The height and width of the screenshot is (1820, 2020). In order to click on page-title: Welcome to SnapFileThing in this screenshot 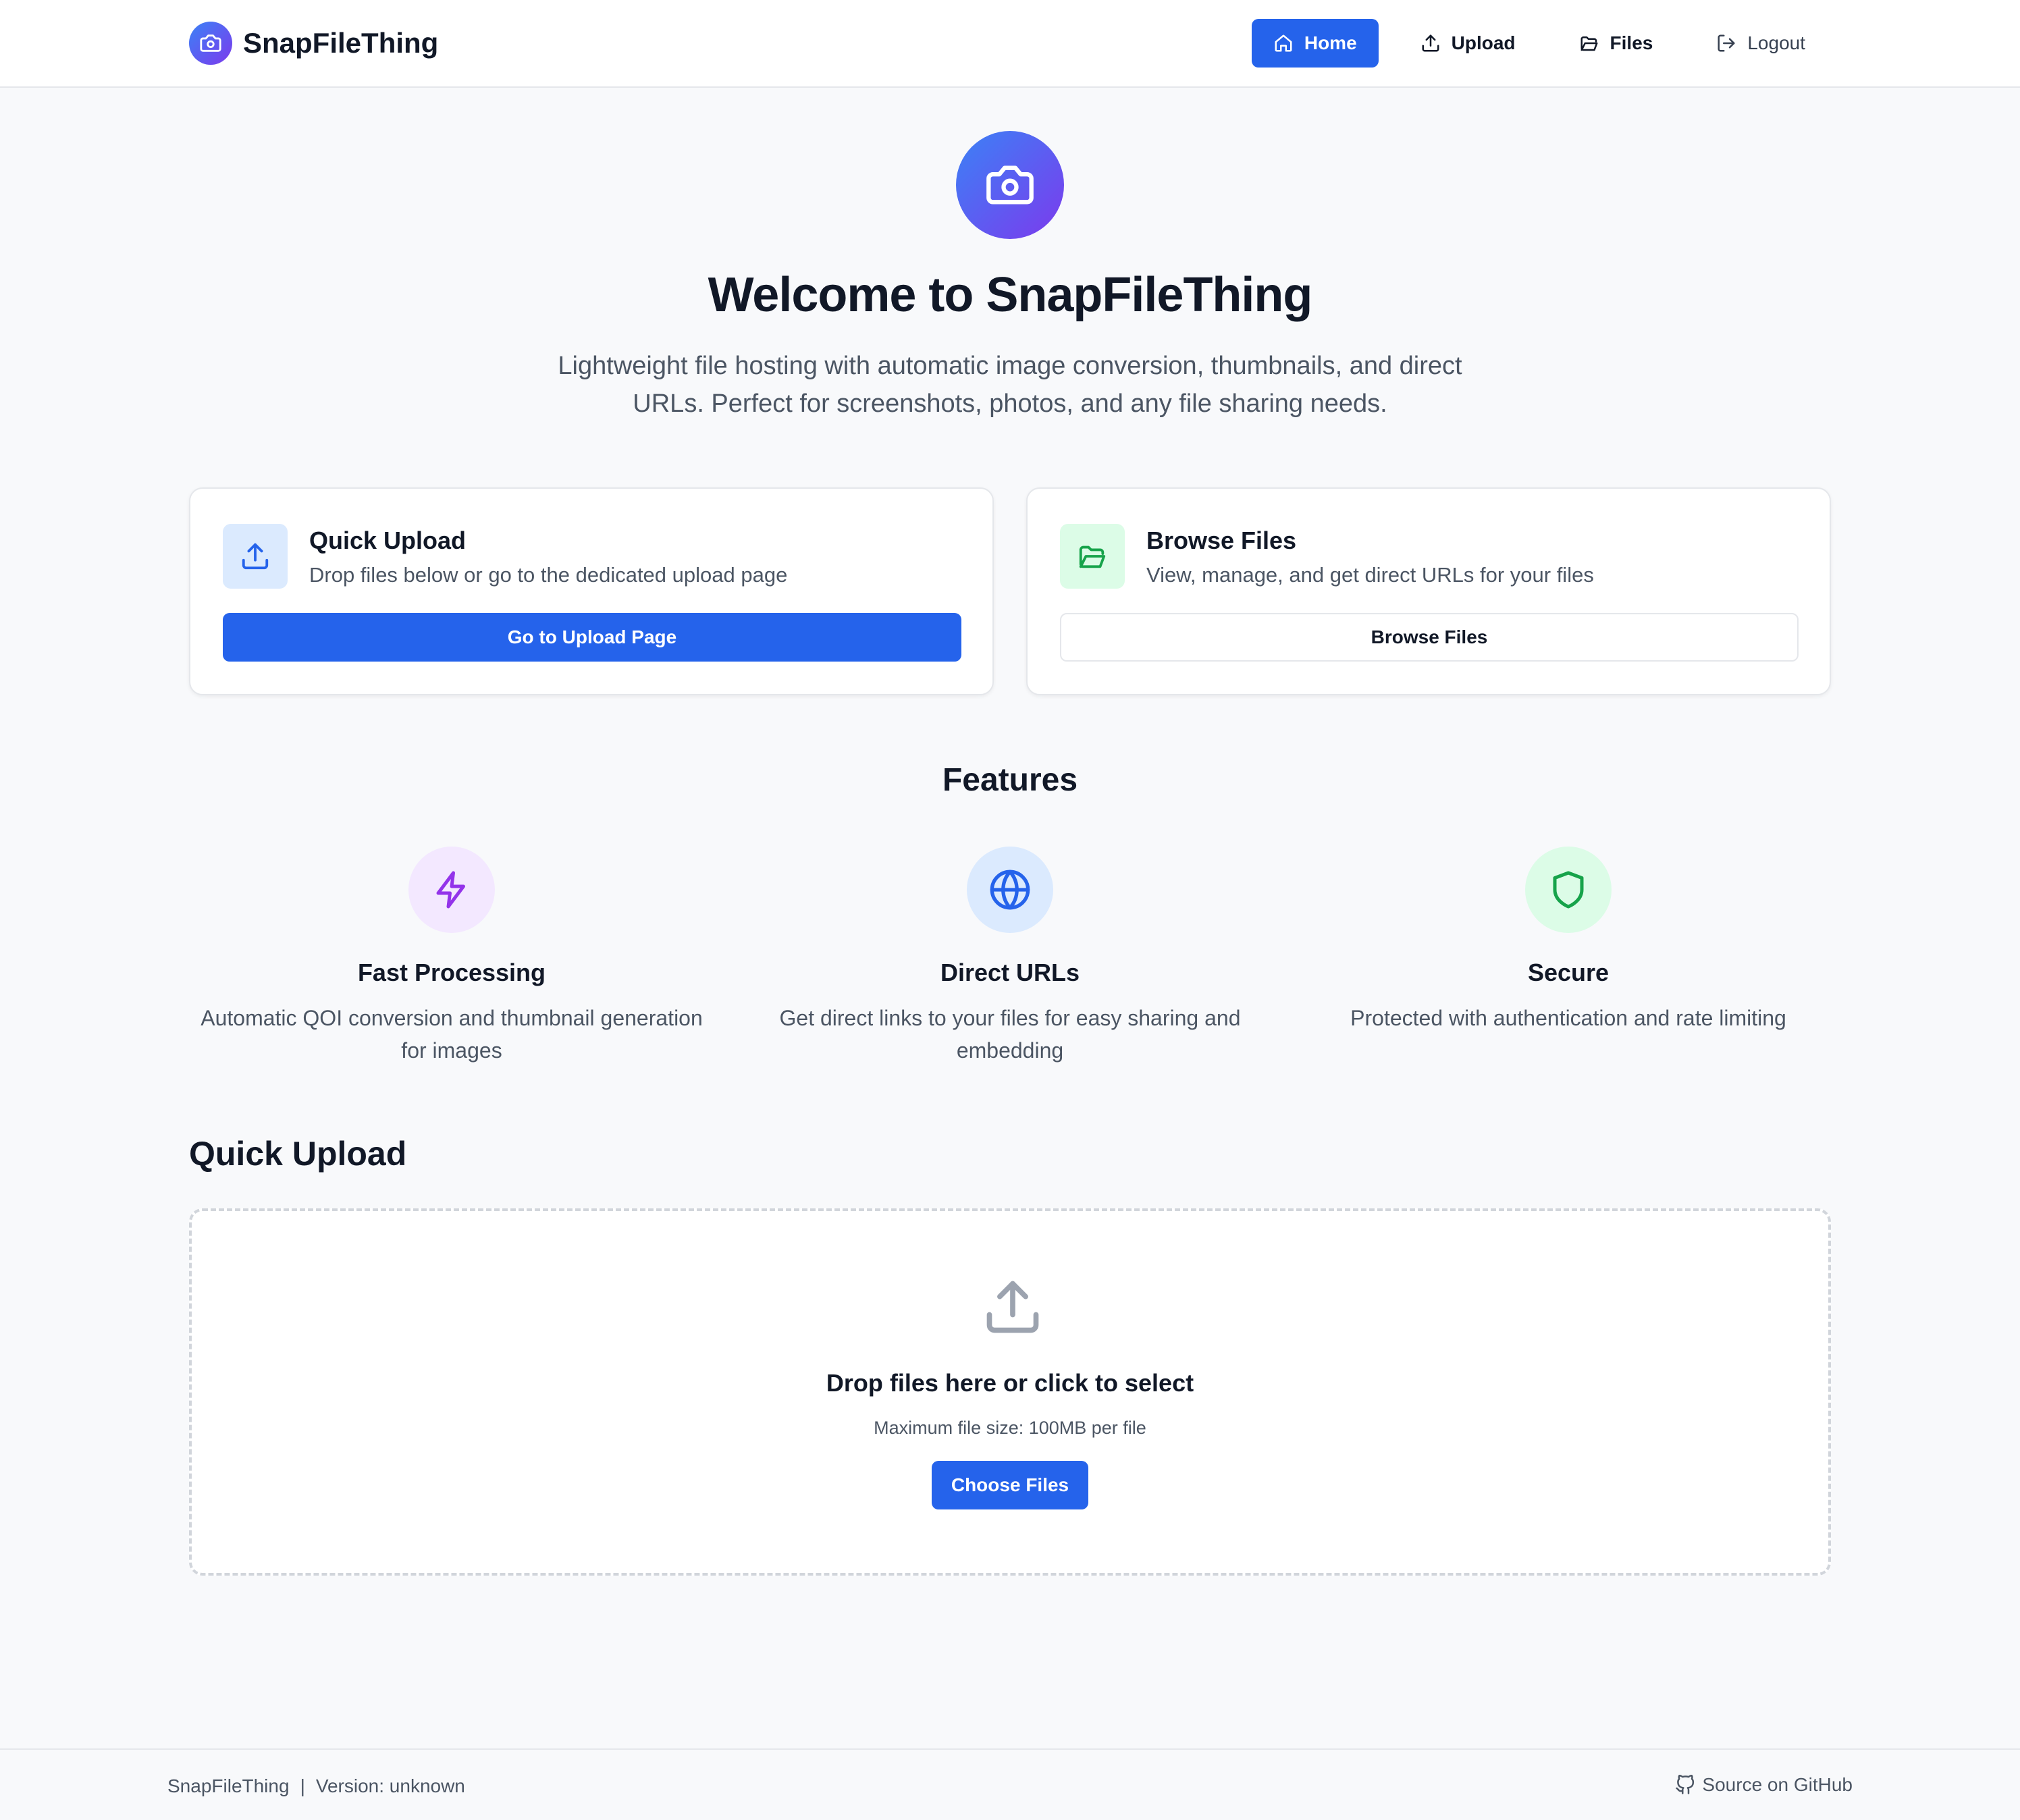, I will do `click(1011, 295)`.